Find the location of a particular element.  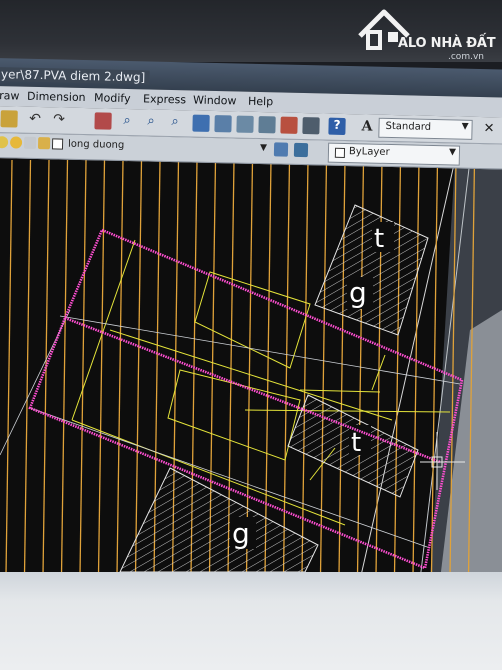

menu-help: Help is located at coordinates (260, 102).